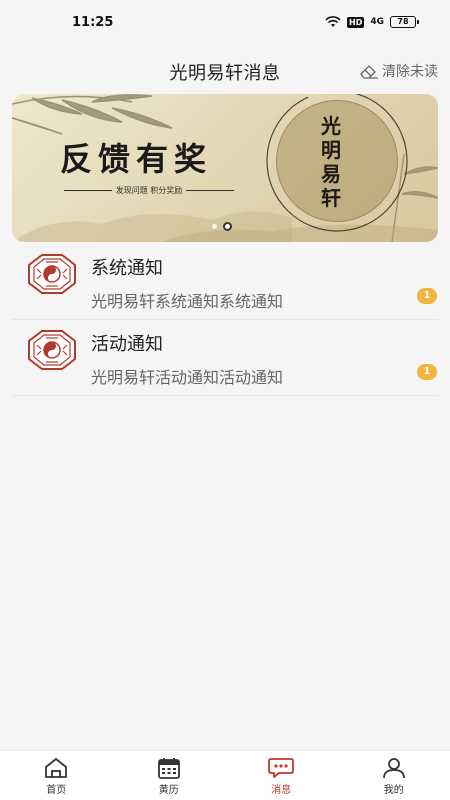  I want to click on nav-home: 首页, so click(56, 775).